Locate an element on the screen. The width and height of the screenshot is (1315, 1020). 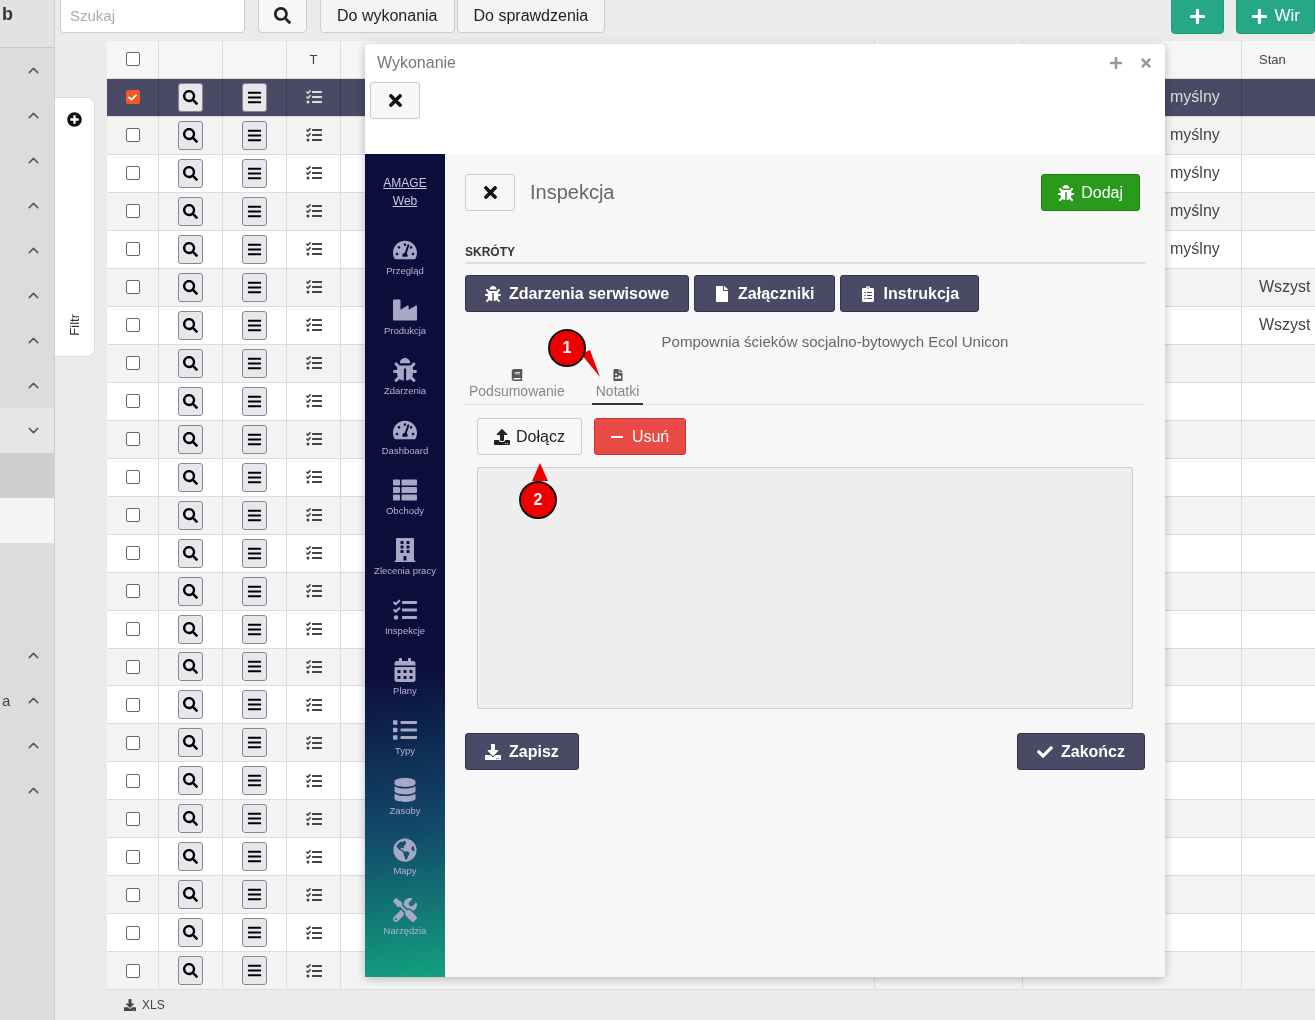
brand-link: AMAGE Web is located at coordinates (405, 192).